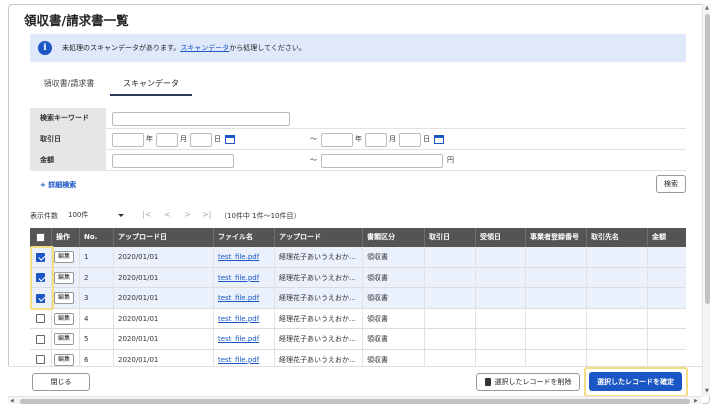 The image size is (718, 410). I want to click on scroll-left-icon: ◀, so click(12, 401).